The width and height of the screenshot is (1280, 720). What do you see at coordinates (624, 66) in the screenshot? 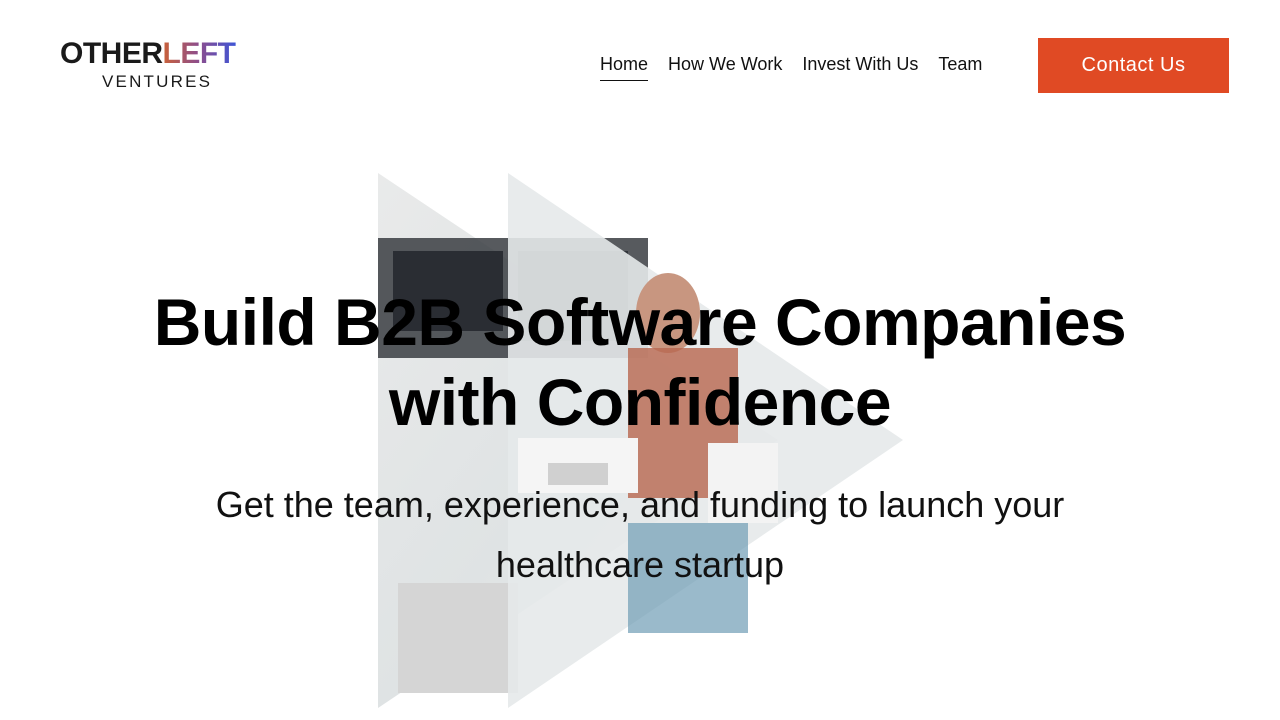
I see `nav-item-home: Home` at bounding box center [624, 66].